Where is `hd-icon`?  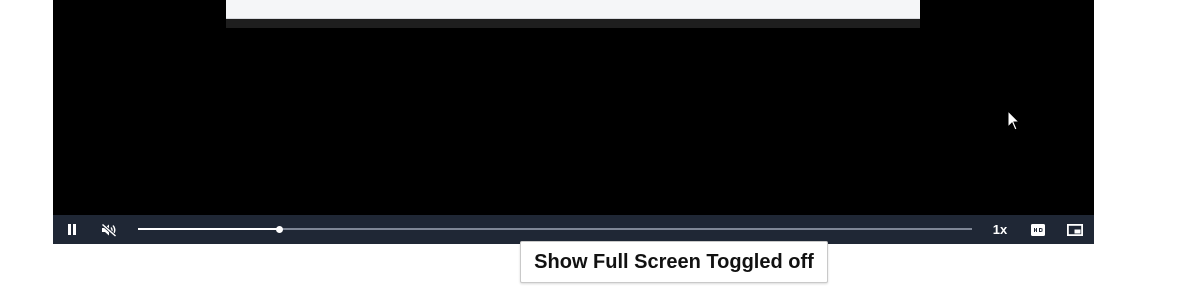
hd-icon is located at coordinates (1038, 229).